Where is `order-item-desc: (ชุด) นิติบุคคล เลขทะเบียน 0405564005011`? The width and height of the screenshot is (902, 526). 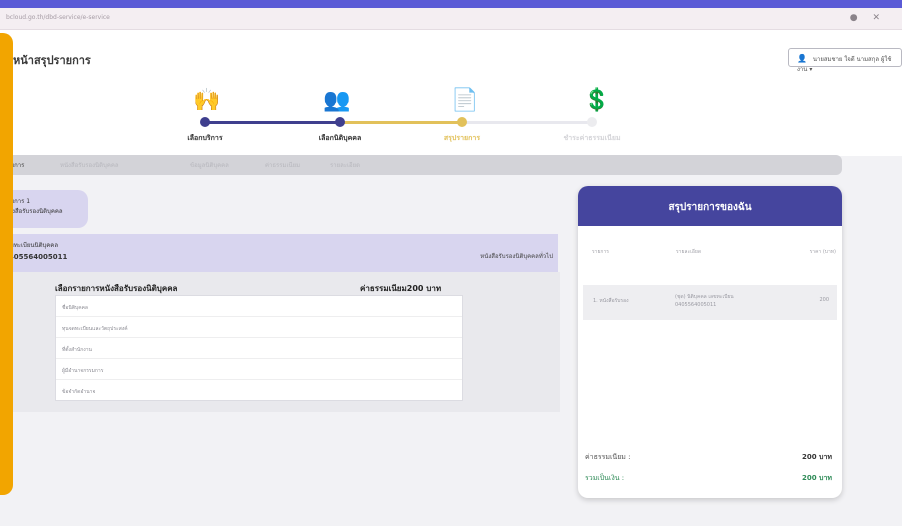
order-item-desc: (ชุด) นิติบุคคล เลขทะเบียน 0405564005011 is located at coordinates (704, 301).